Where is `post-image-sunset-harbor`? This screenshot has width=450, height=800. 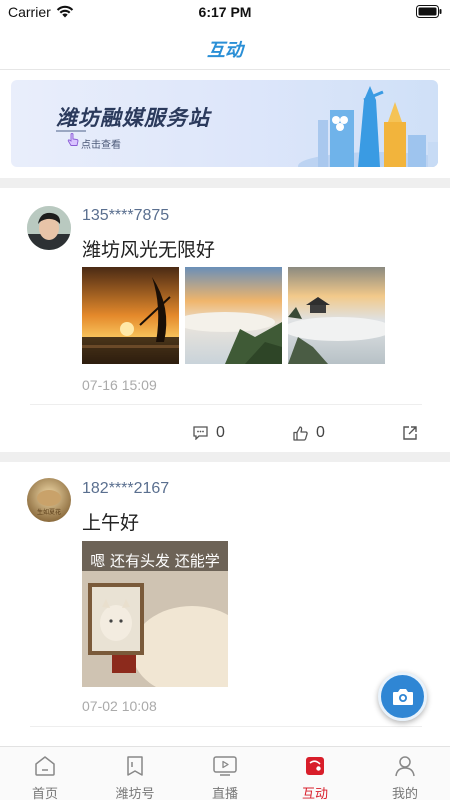
post-image-sunset-harbor is located at coordinates (130, 315).